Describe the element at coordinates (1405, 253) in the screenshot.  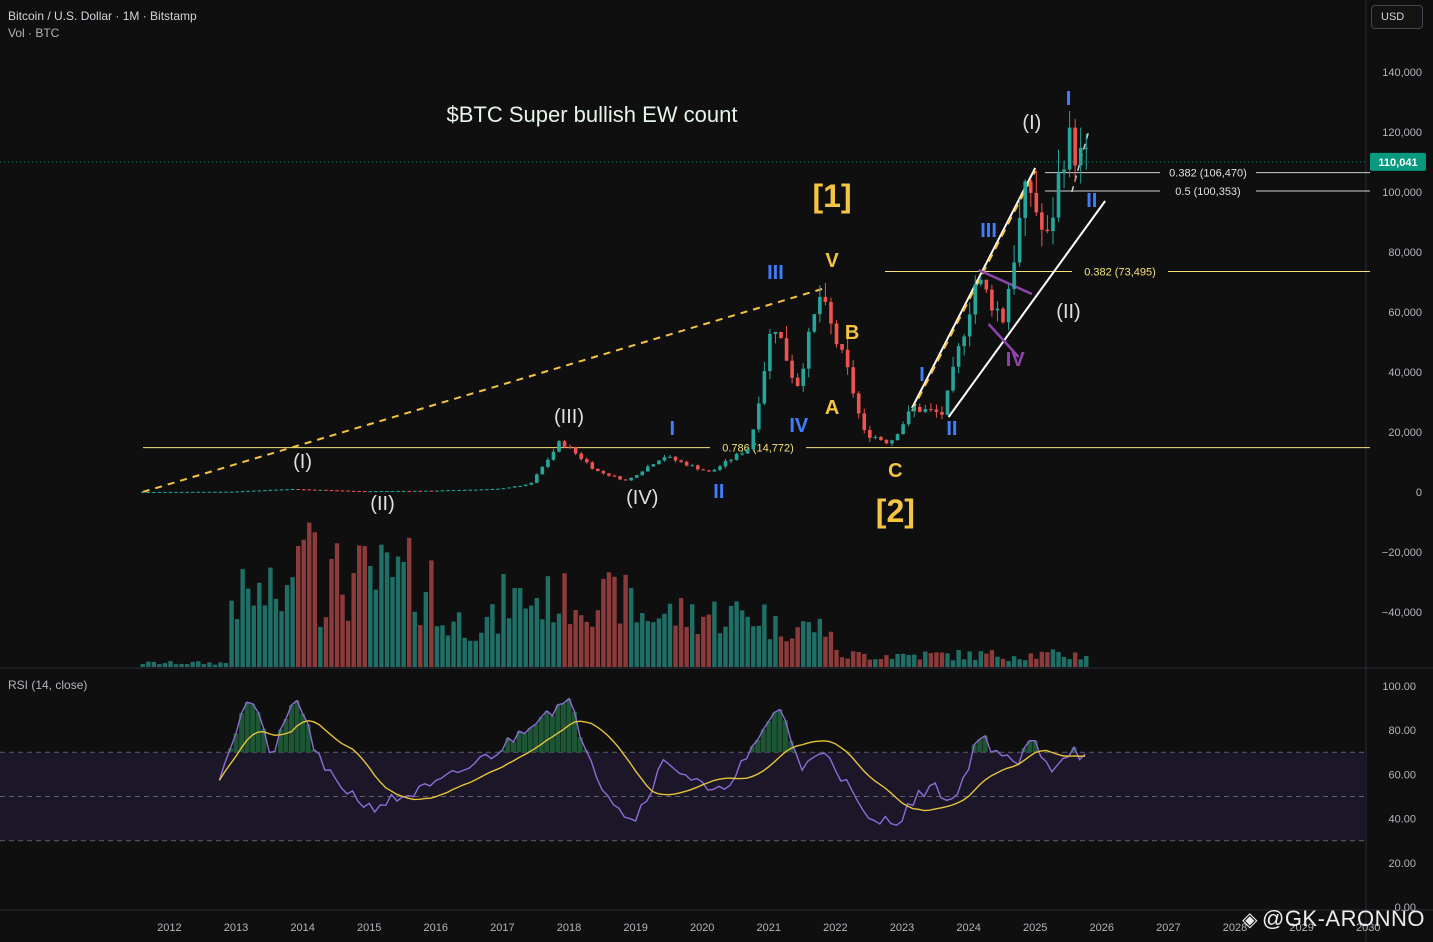
I see `price-tick-label: 80,000` at that location.